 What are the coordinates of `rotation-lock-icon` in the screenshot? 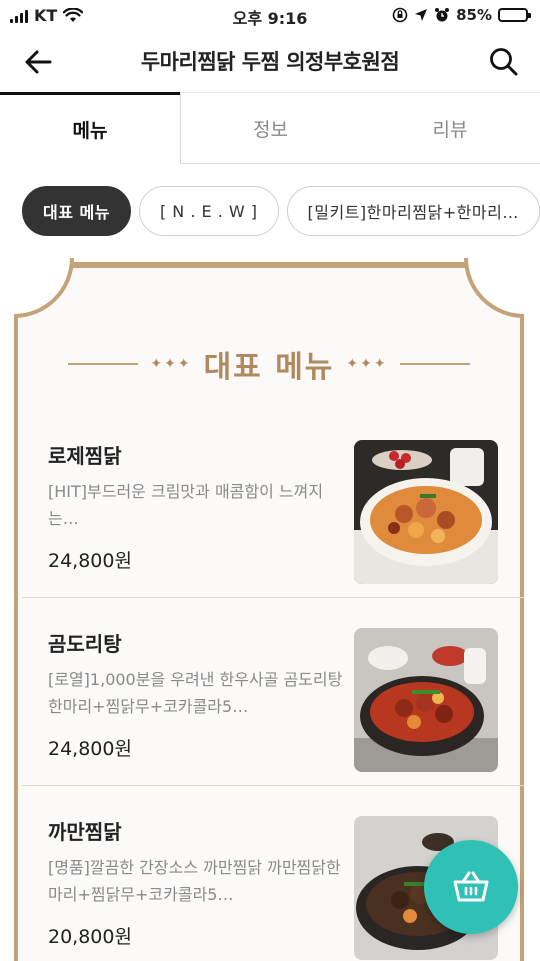 It's located at (400, 15).